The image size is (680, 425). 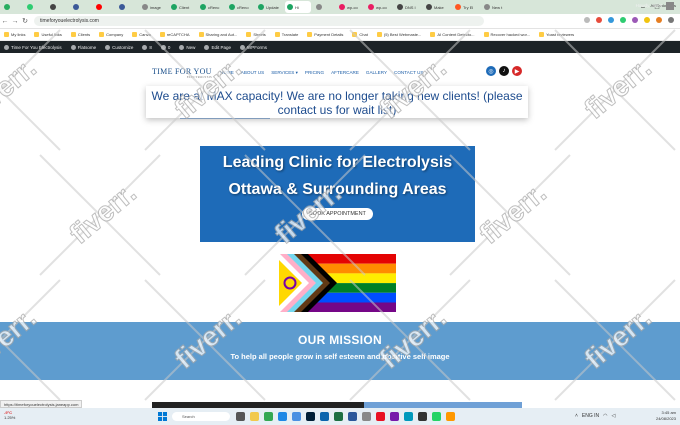 I want to click on photoshop-icon, so click(x=310, y=416).